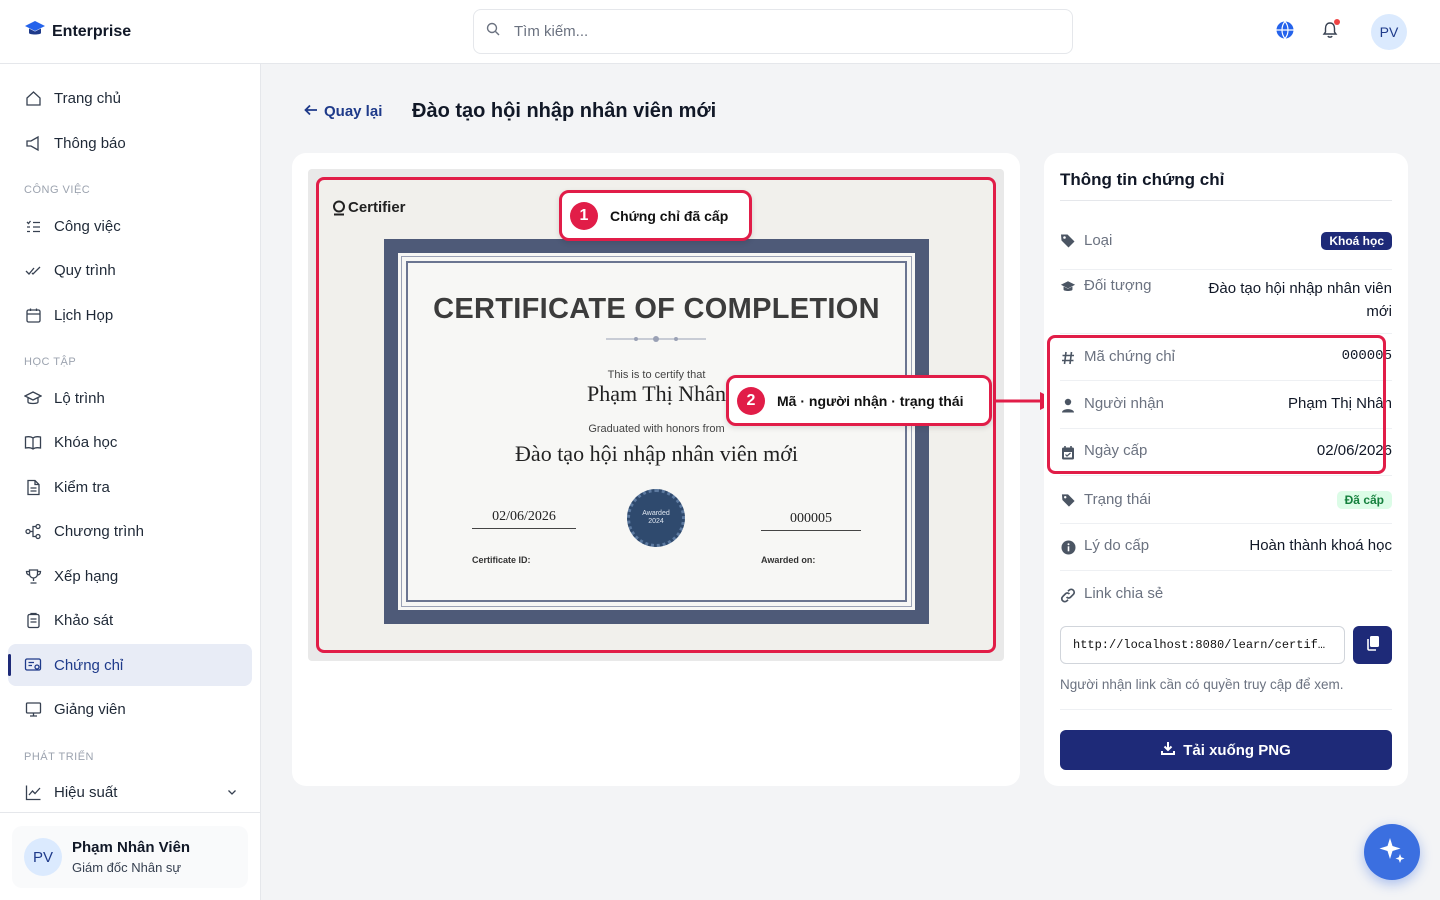 The width and height of the screenshot is (1440, 900). Describe the element at coordinates (1068, 595) in the screenshot. I see `link-icon` at that location.